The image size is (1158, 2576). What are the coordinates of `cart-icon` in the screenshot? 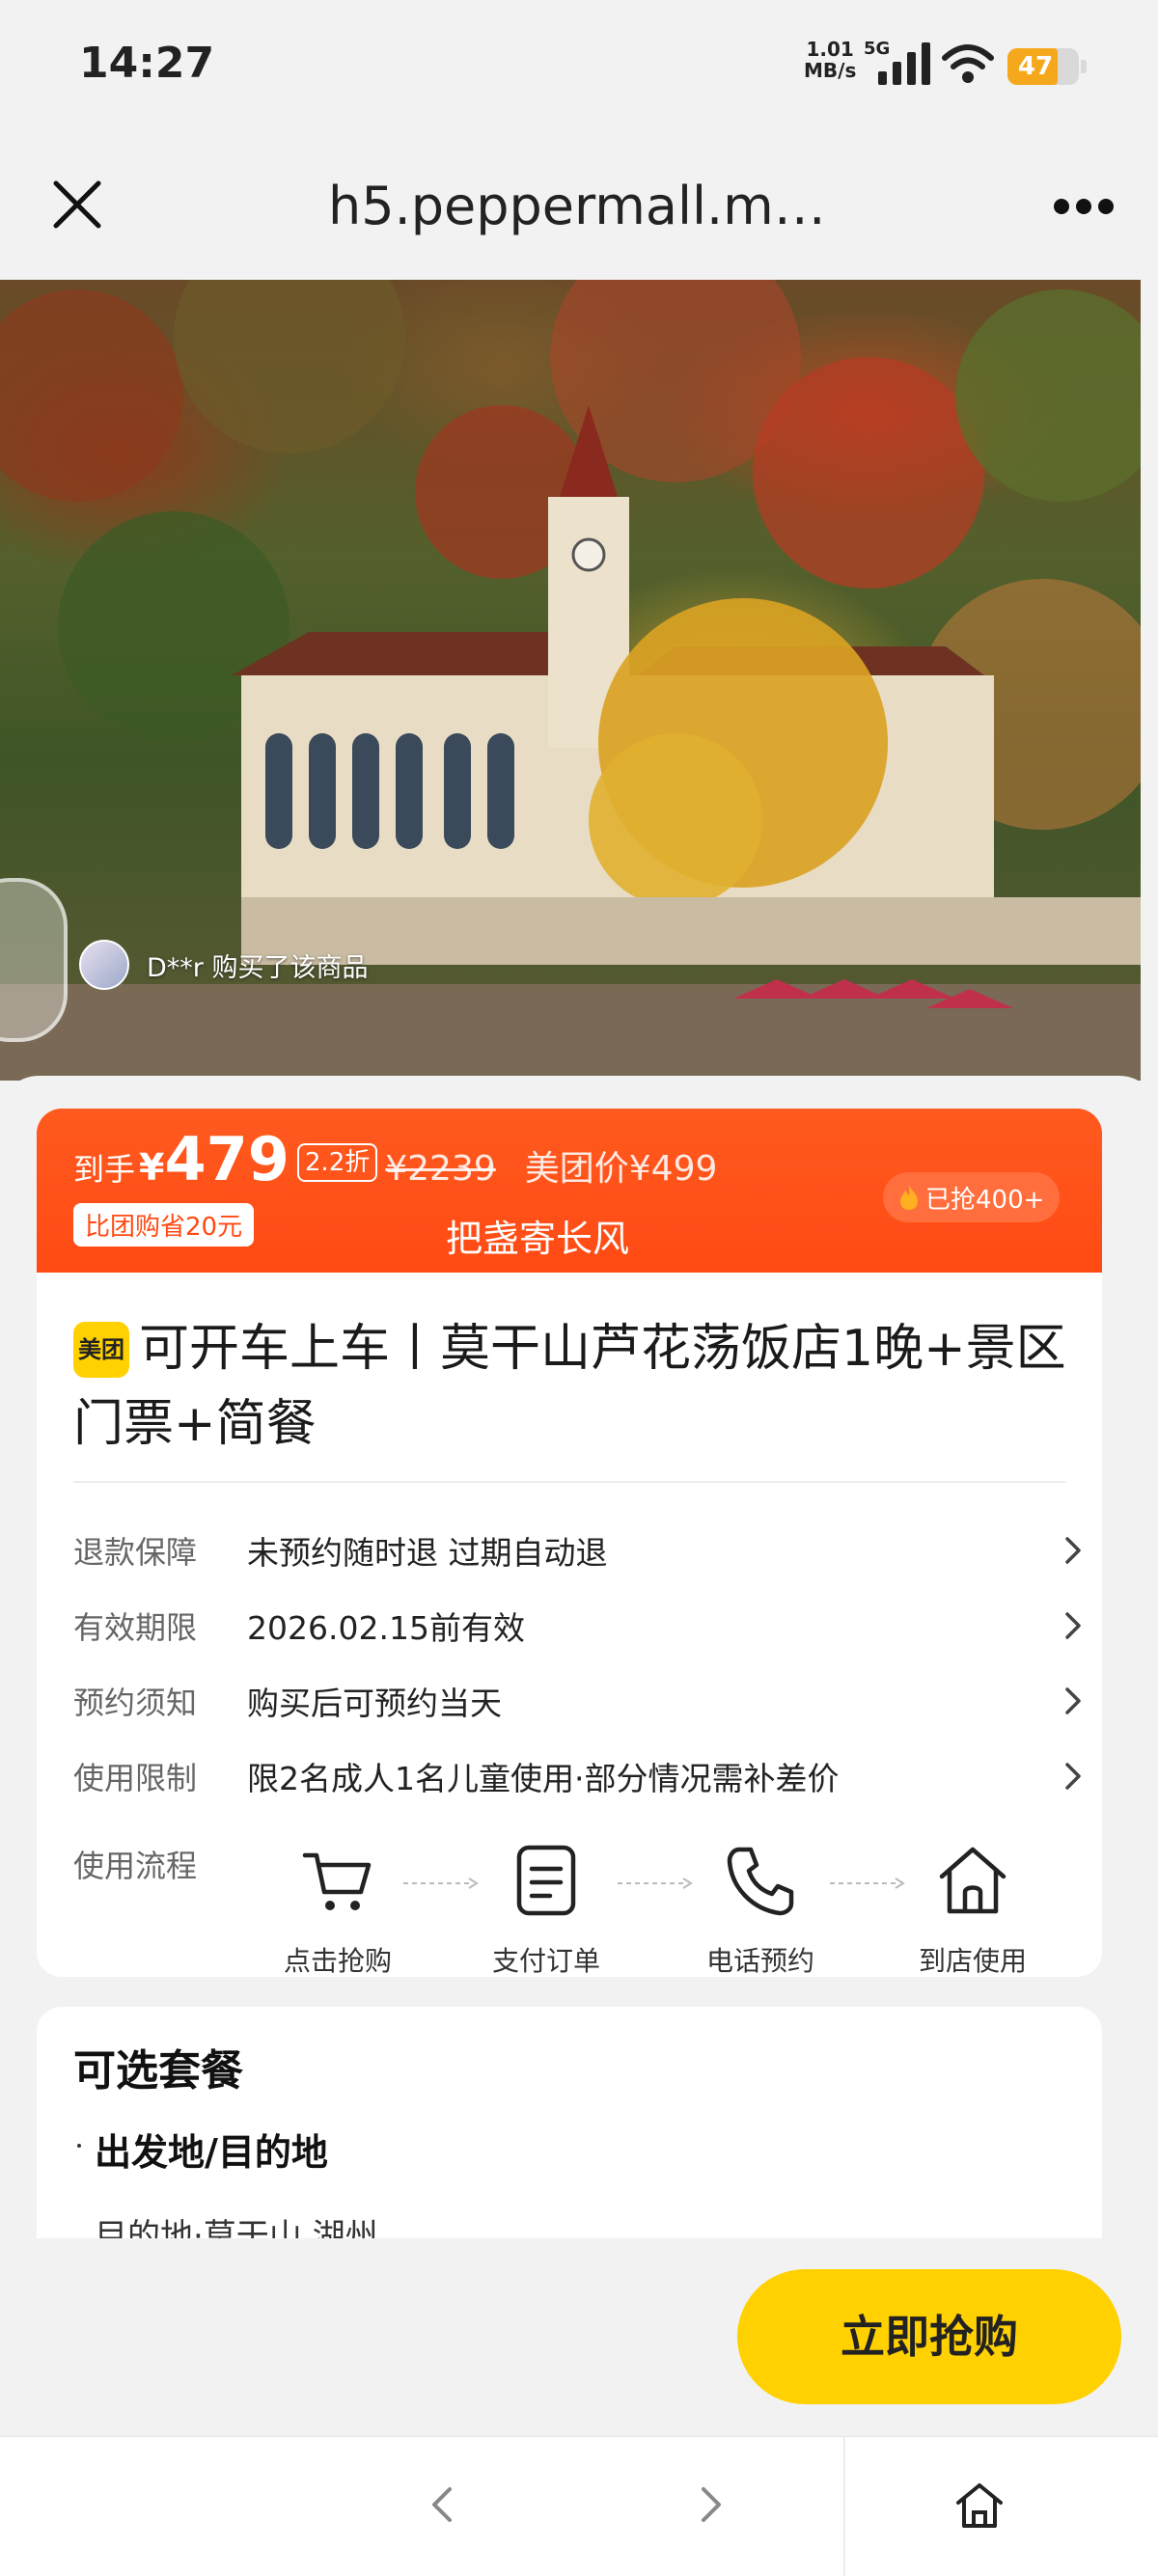 It's located at (337, 1881).